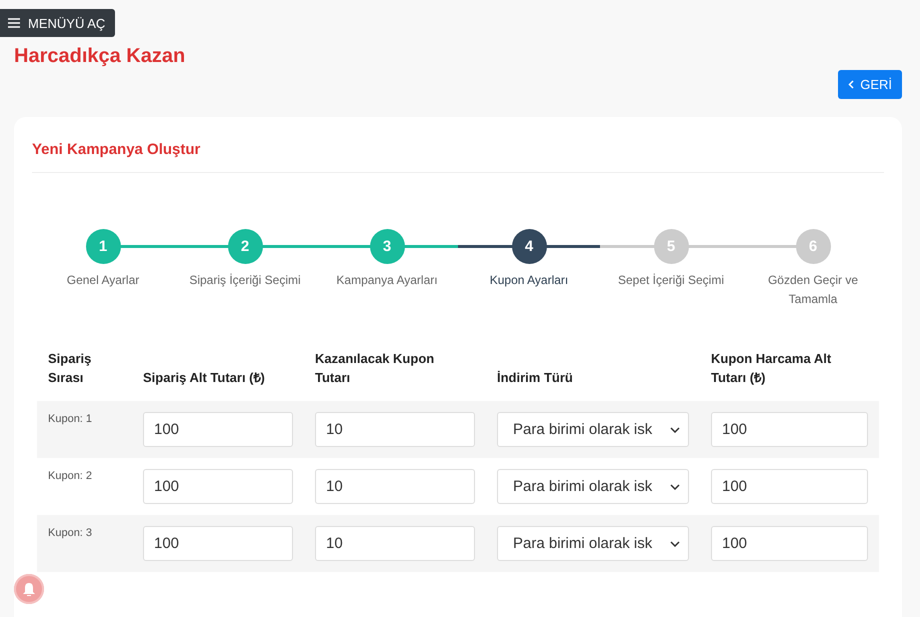  What do you see at coordinates (71, 475) in the screenshot?
I see `row-label: Kupon: 2` at bounding box center [71, 475].